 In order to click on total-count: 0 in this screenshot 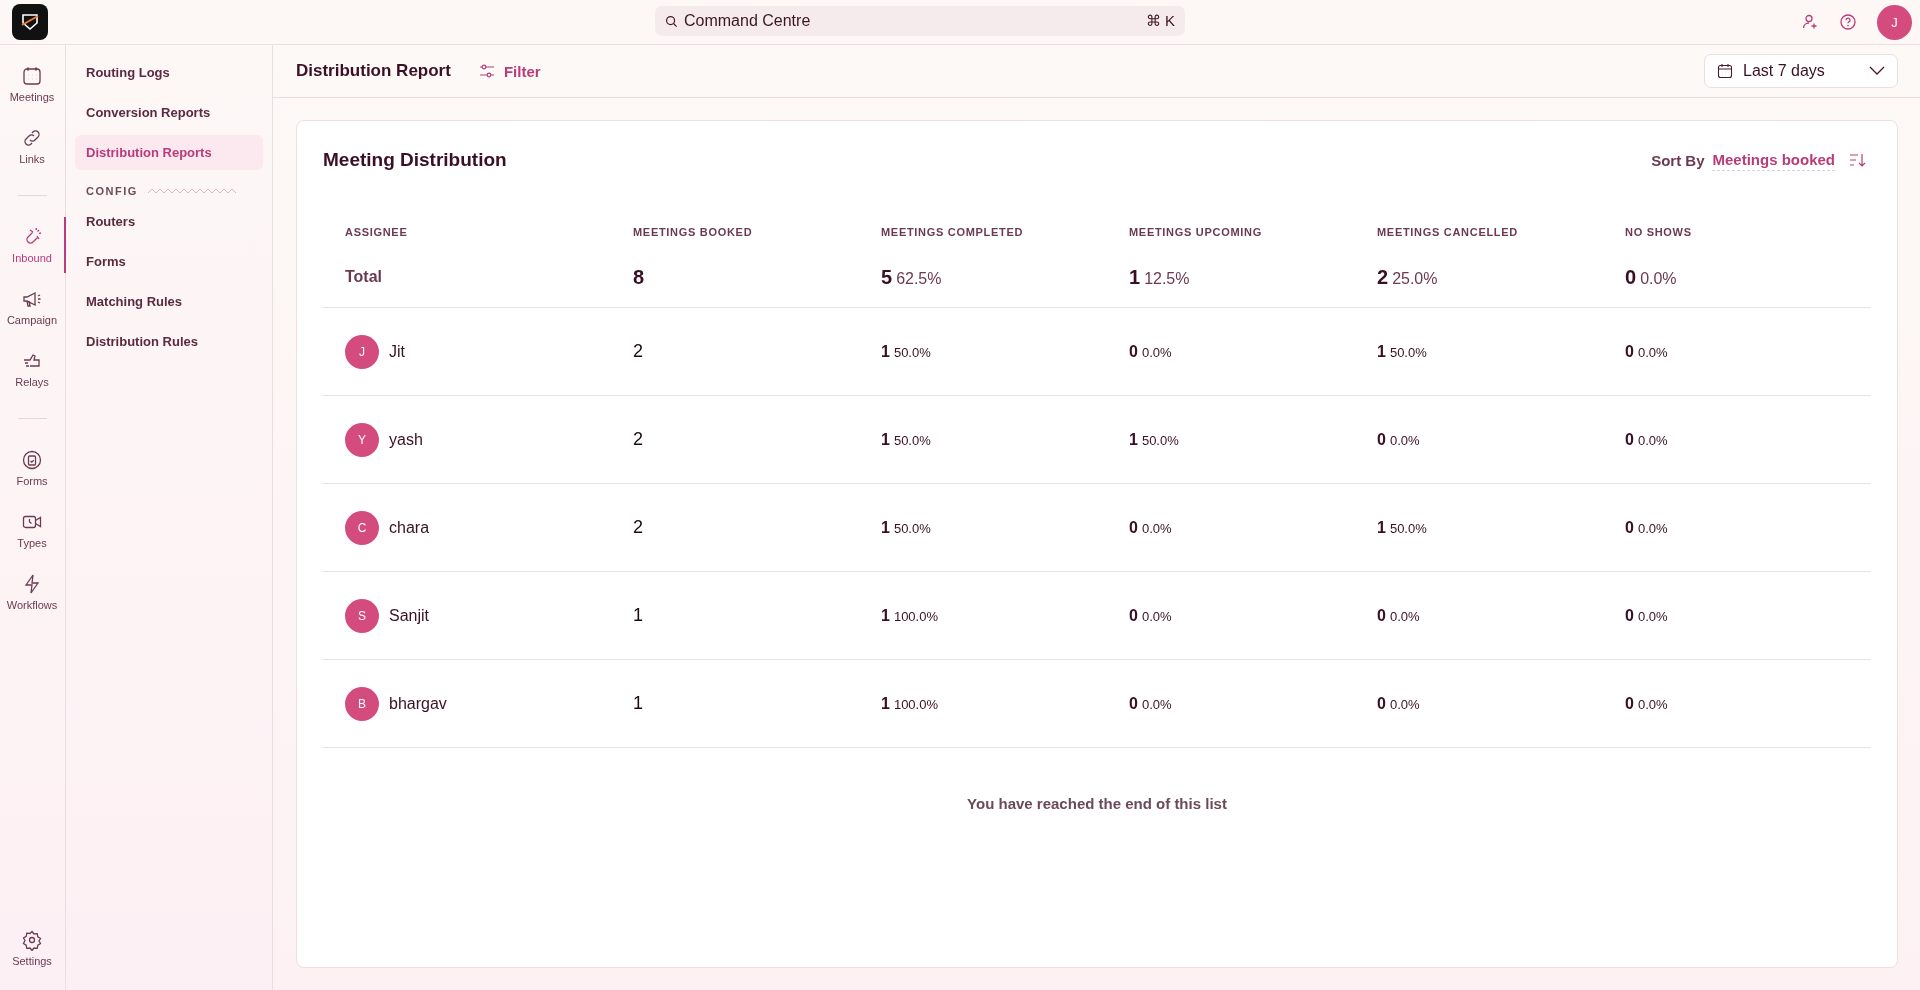, I will do `click(1631, 277)`.